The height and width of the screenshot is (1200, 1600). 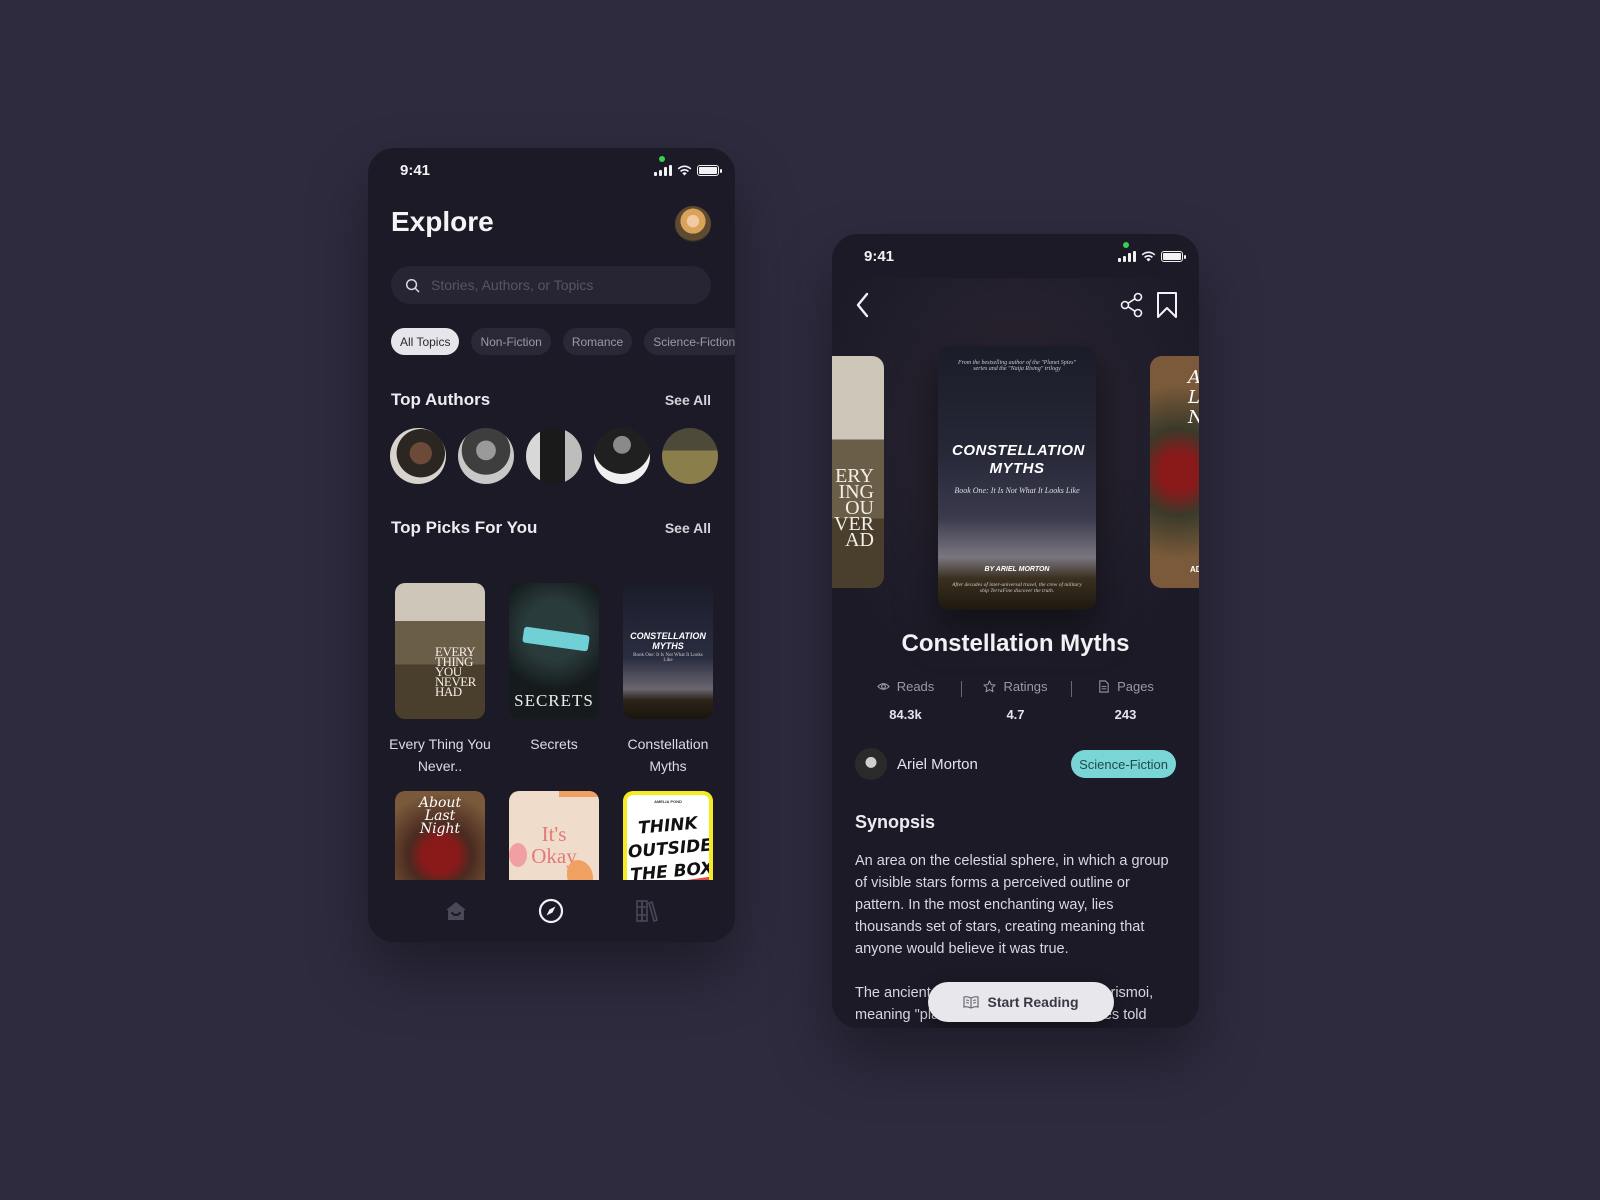 I want to click on nav-home, so click(x=456, y=911).